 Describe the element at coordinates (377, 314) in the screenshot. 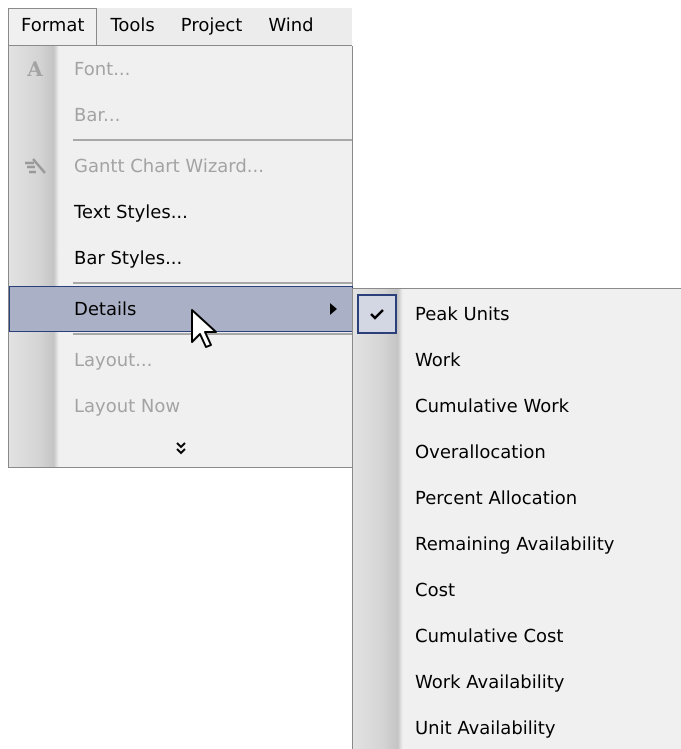

I see `check-icon` at that location.